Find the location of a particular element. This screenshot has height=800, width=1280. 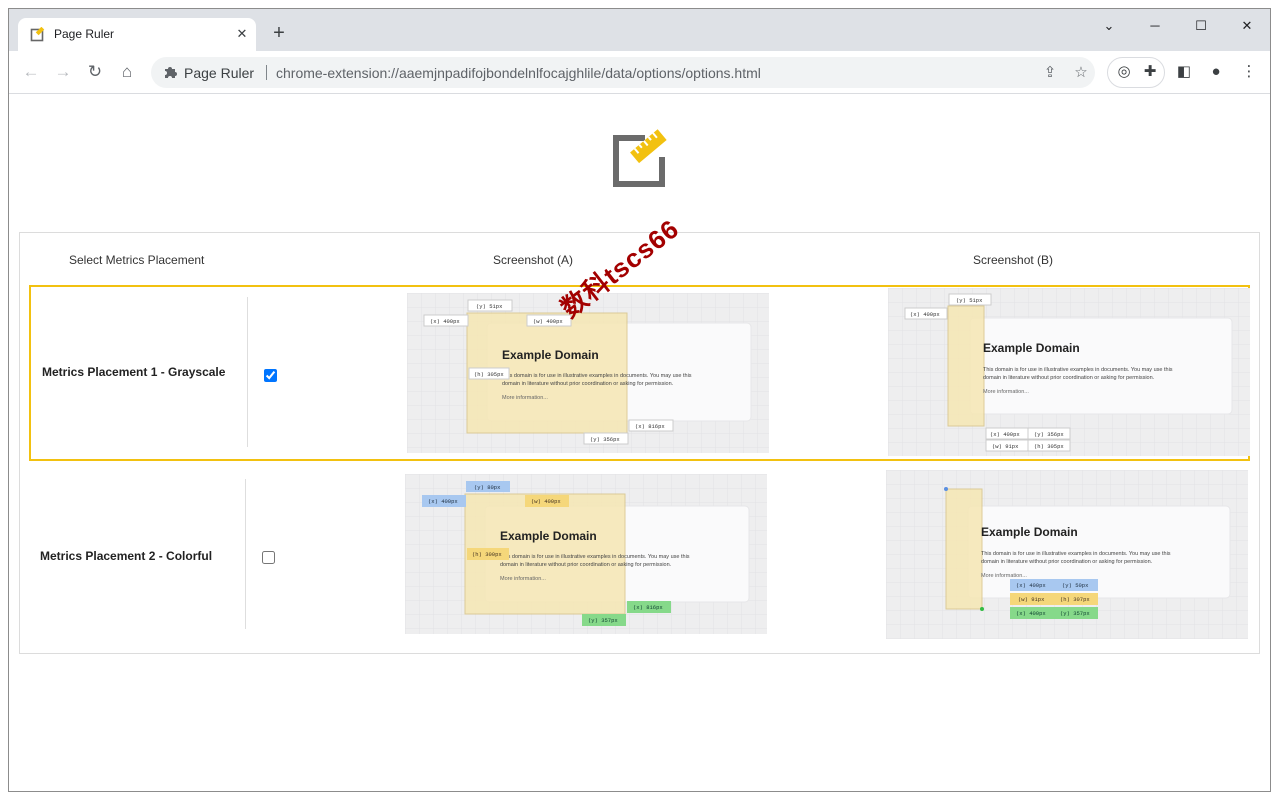

header-select-metrics: Select Metrics Placement is located at coordinates (137, 260).